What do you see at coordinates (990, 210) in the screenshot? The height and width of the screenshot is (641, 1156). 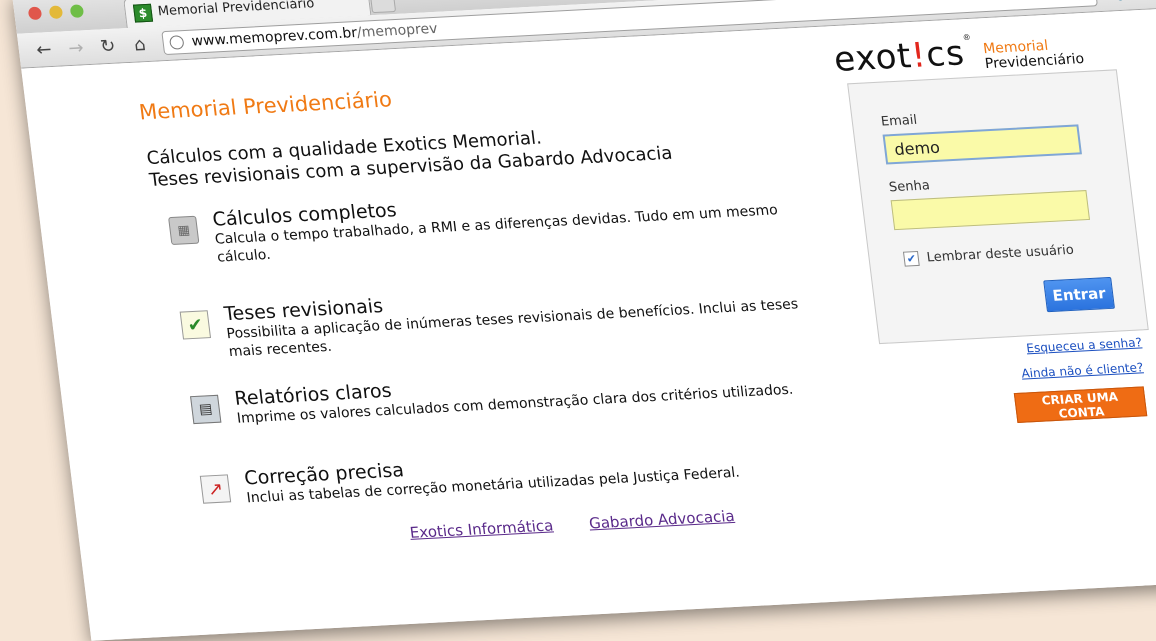 I see `password-field` at bounding box center [990, 210].